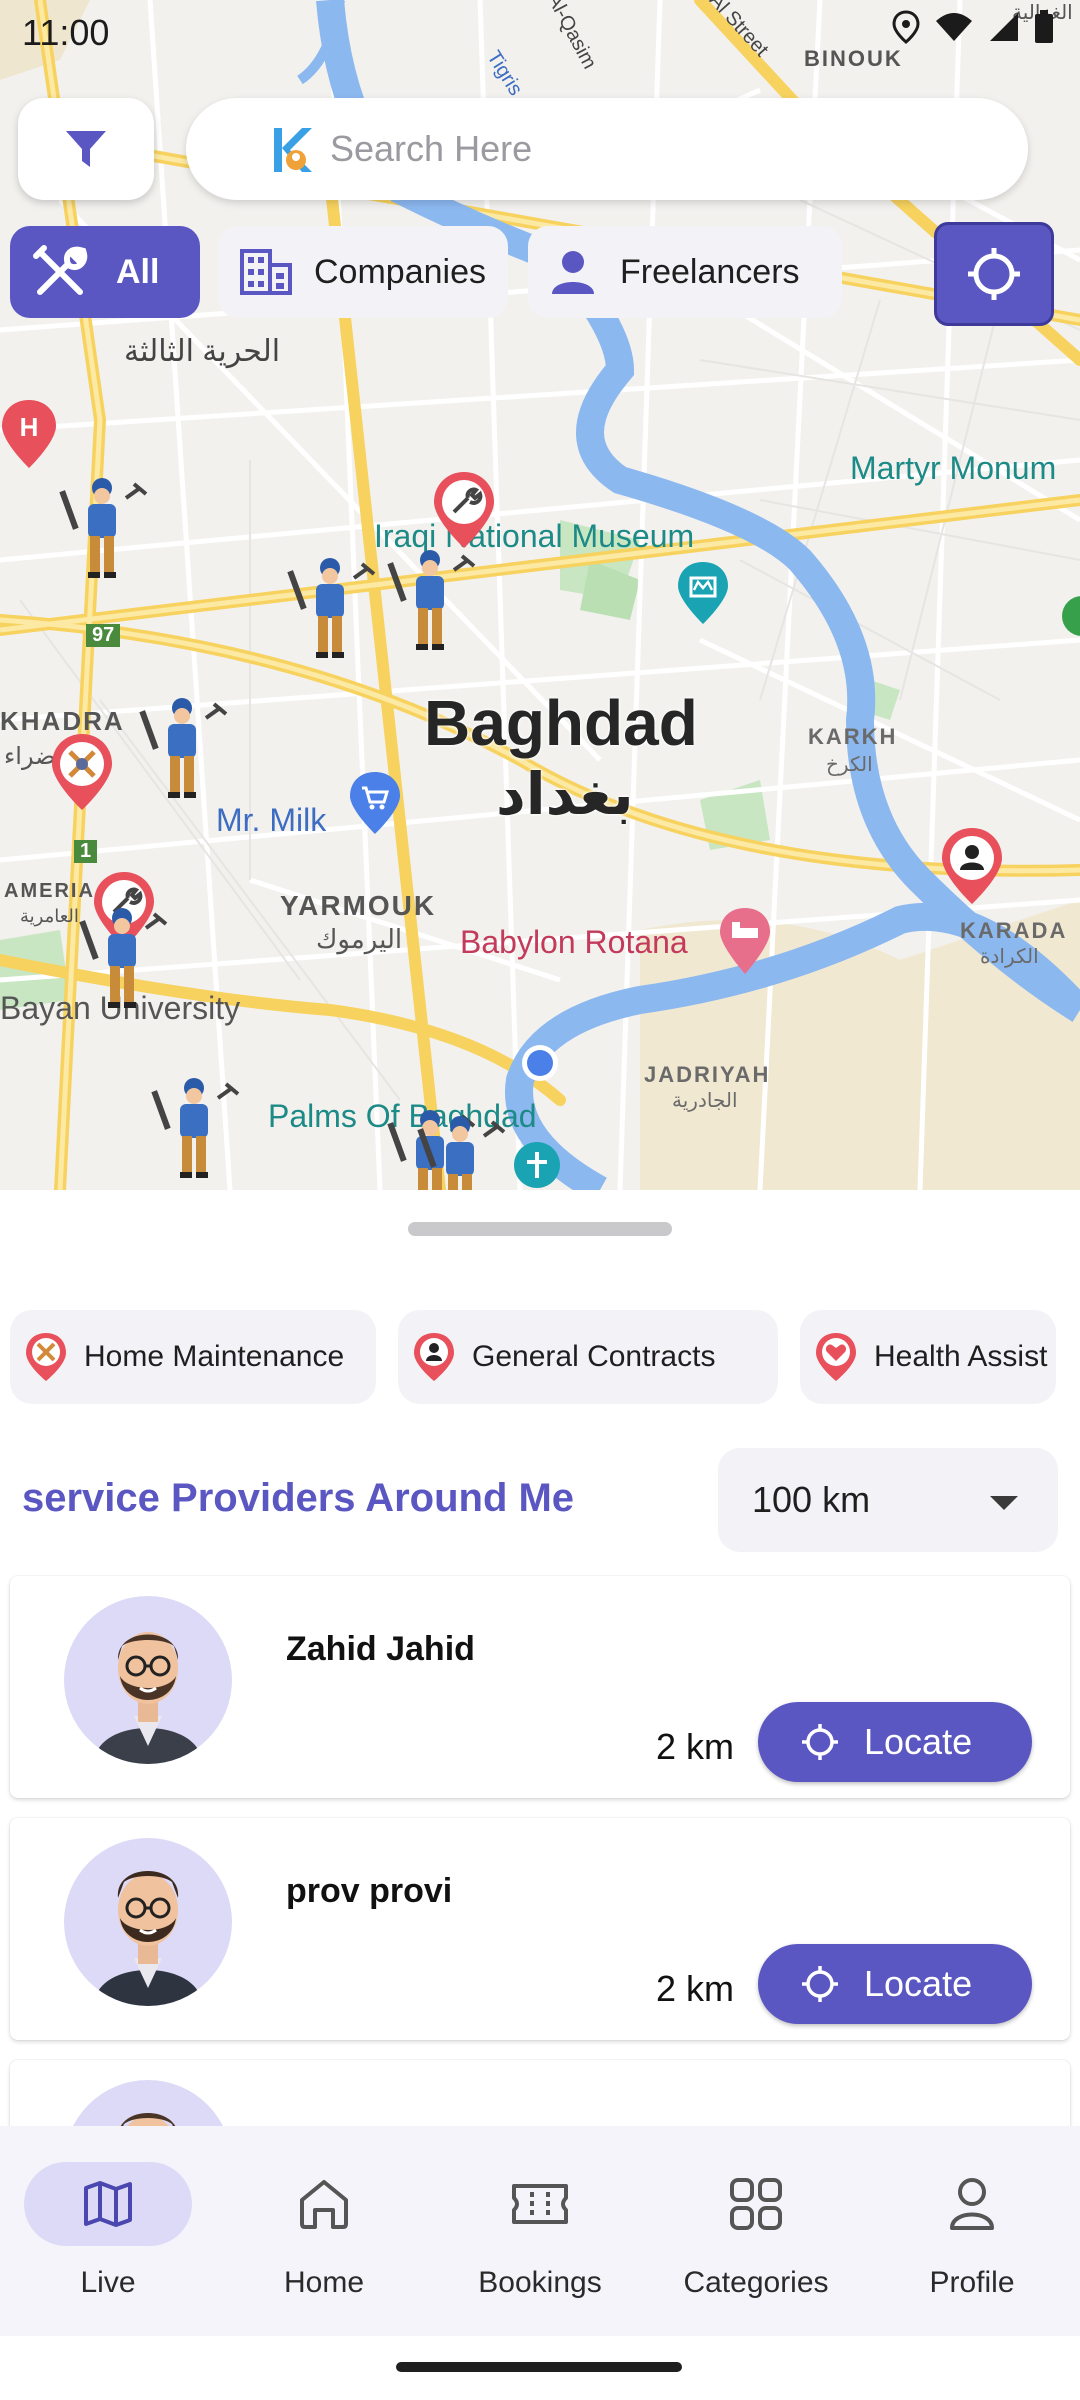  Describe the element at coordinates (540, 1929) in the screenshot. I see `provider-card: prov provi 2 km Locate` at that location.